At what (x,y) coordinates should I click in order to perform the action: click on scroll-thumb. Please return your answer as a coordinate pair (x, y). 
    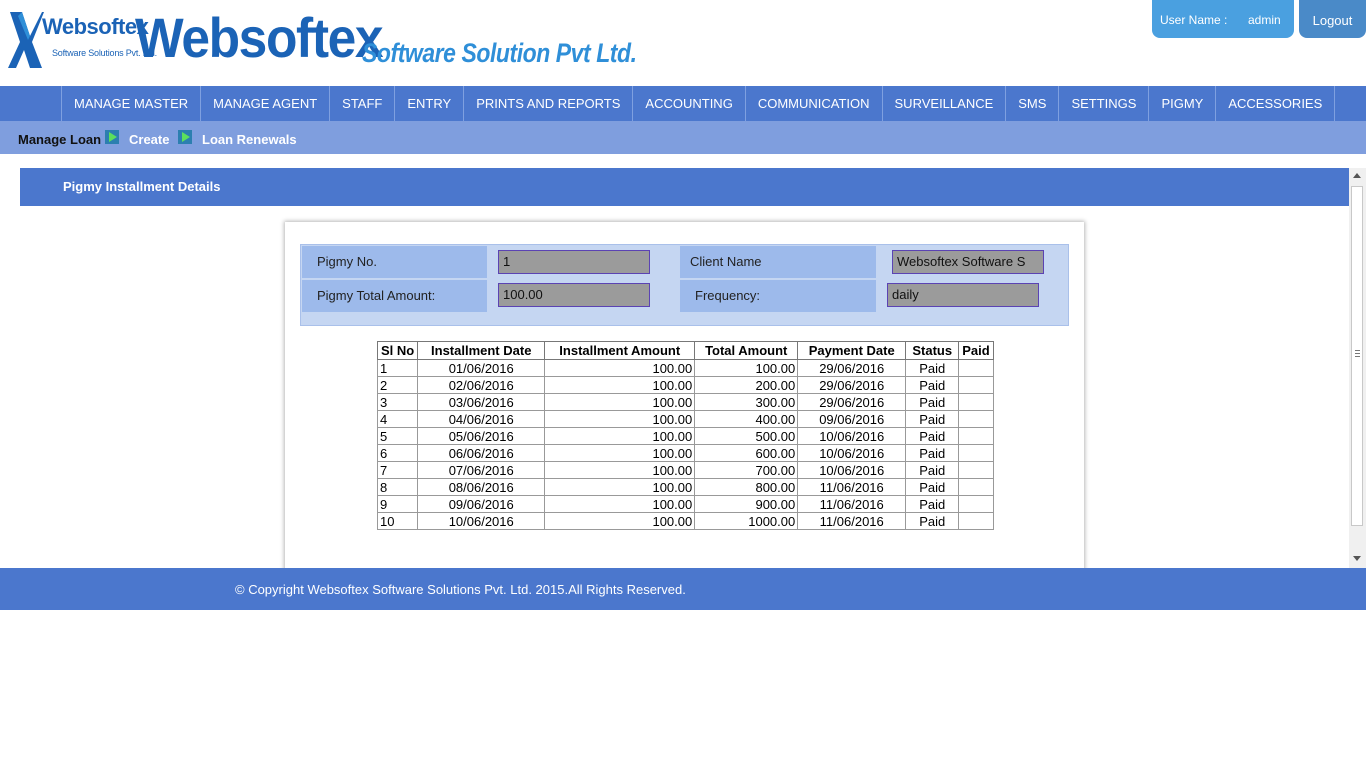
    Looking at the image, I should click on (1357, 356).